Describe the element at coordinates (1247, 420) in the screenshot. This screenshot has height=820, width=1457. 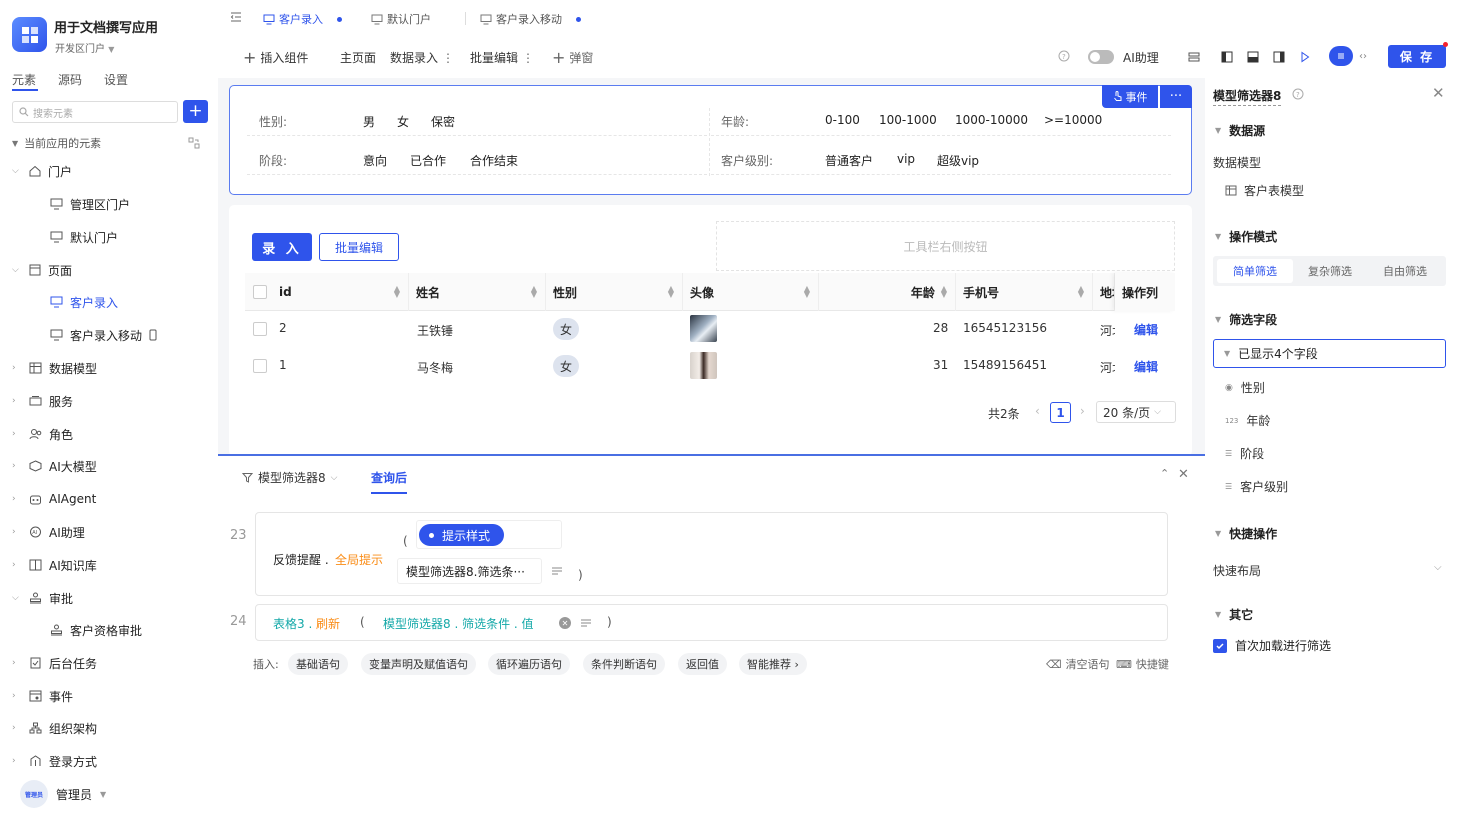
I see `field-item-age: 123 年龄` at that location.